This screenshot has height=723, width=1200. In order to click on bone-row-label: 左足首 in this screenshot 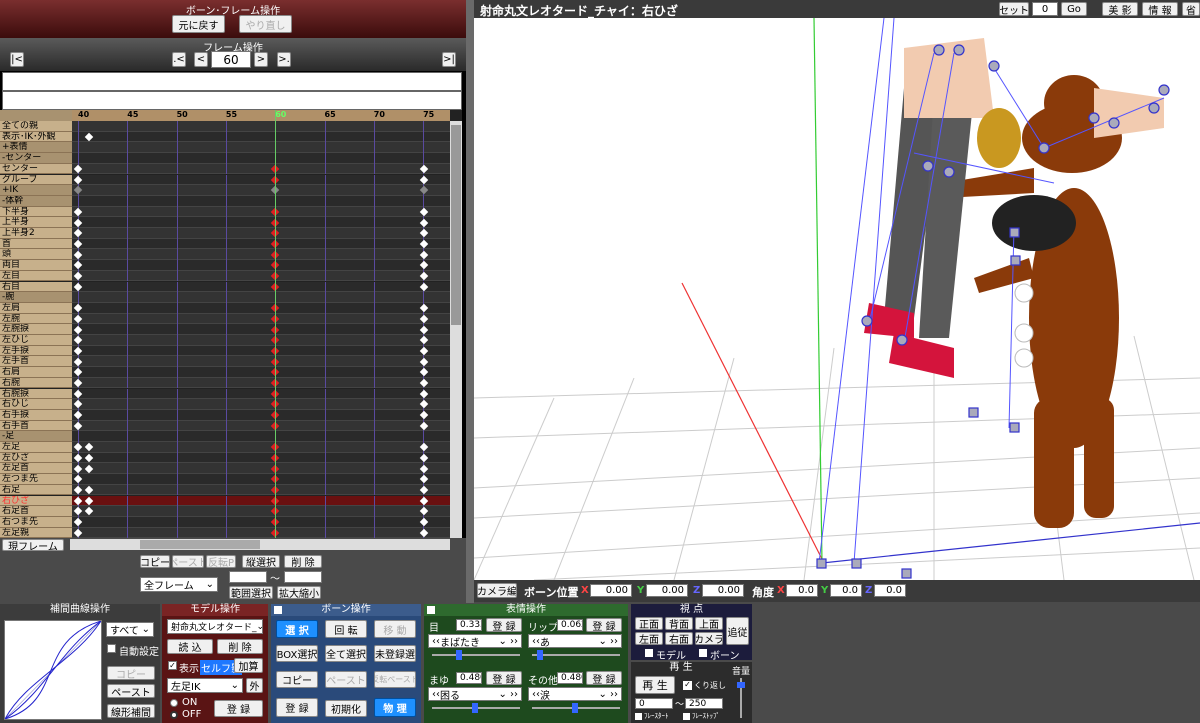, I will do `click(36, 469)`.